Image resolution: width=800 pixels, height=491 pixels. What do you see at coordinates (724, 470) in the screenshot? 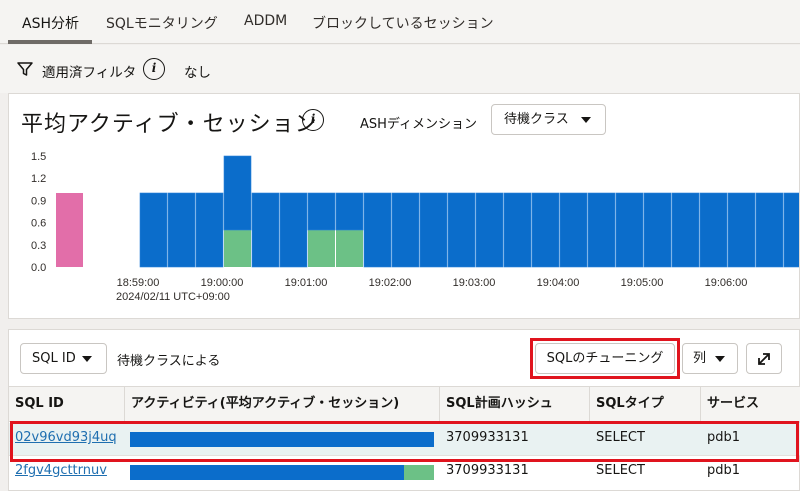
I see `service: pdb1` at bounding box center [724, 470].